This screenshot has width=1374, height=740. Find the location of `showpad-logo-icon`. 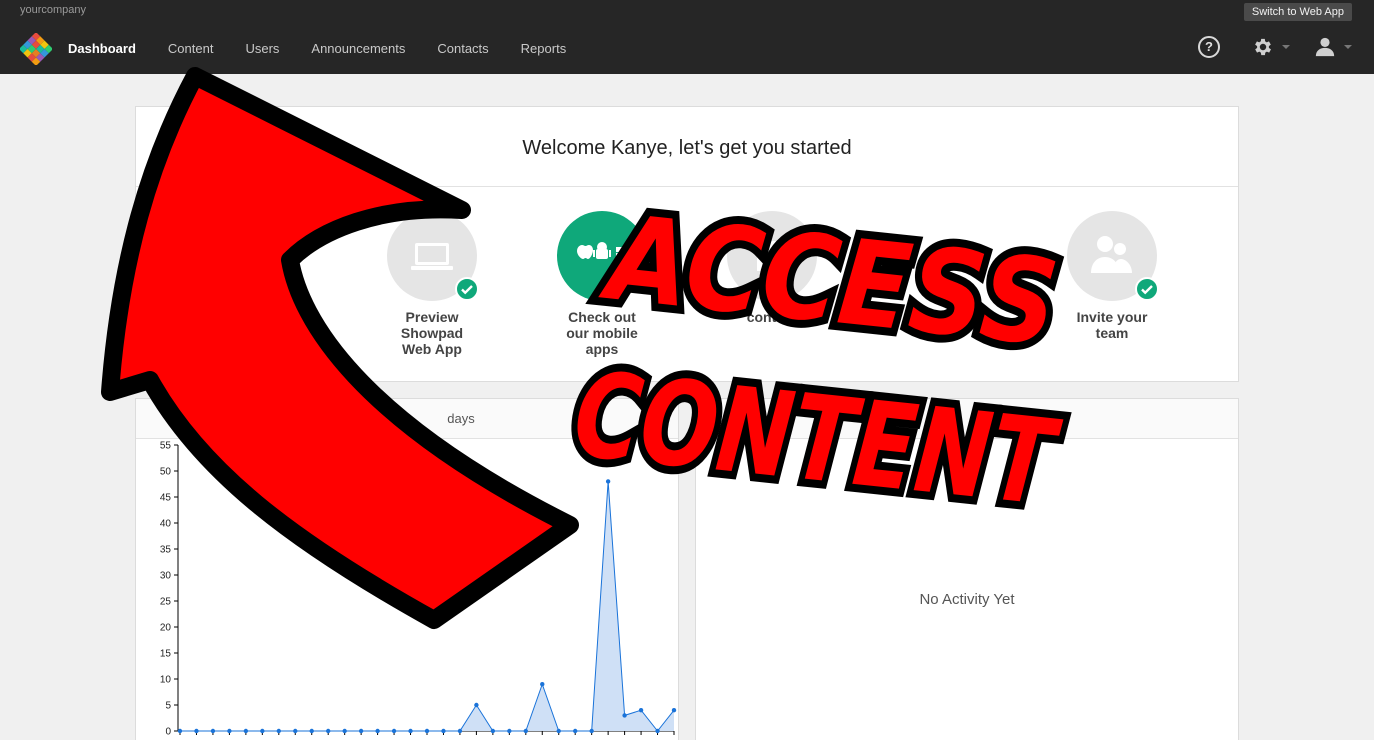

showpad-logo-icon is located at coordinates (36, 49).